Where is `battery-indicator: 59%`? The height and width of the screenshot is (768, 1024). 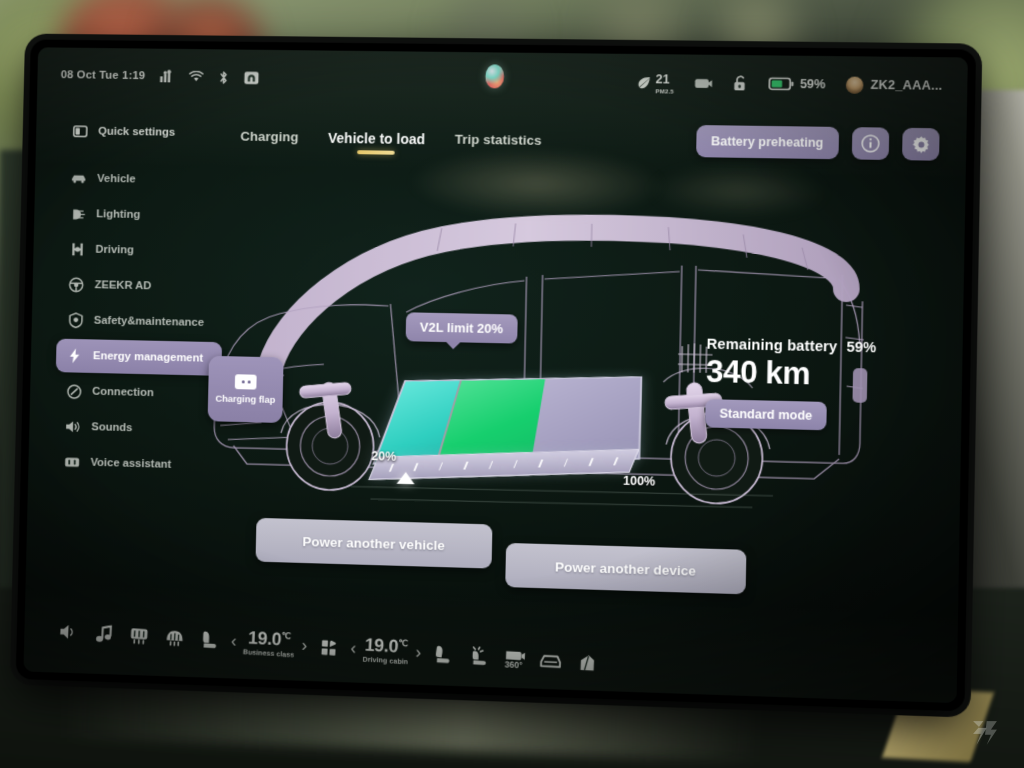
battery-indicator: 59% is located at coordinates (797, 84).